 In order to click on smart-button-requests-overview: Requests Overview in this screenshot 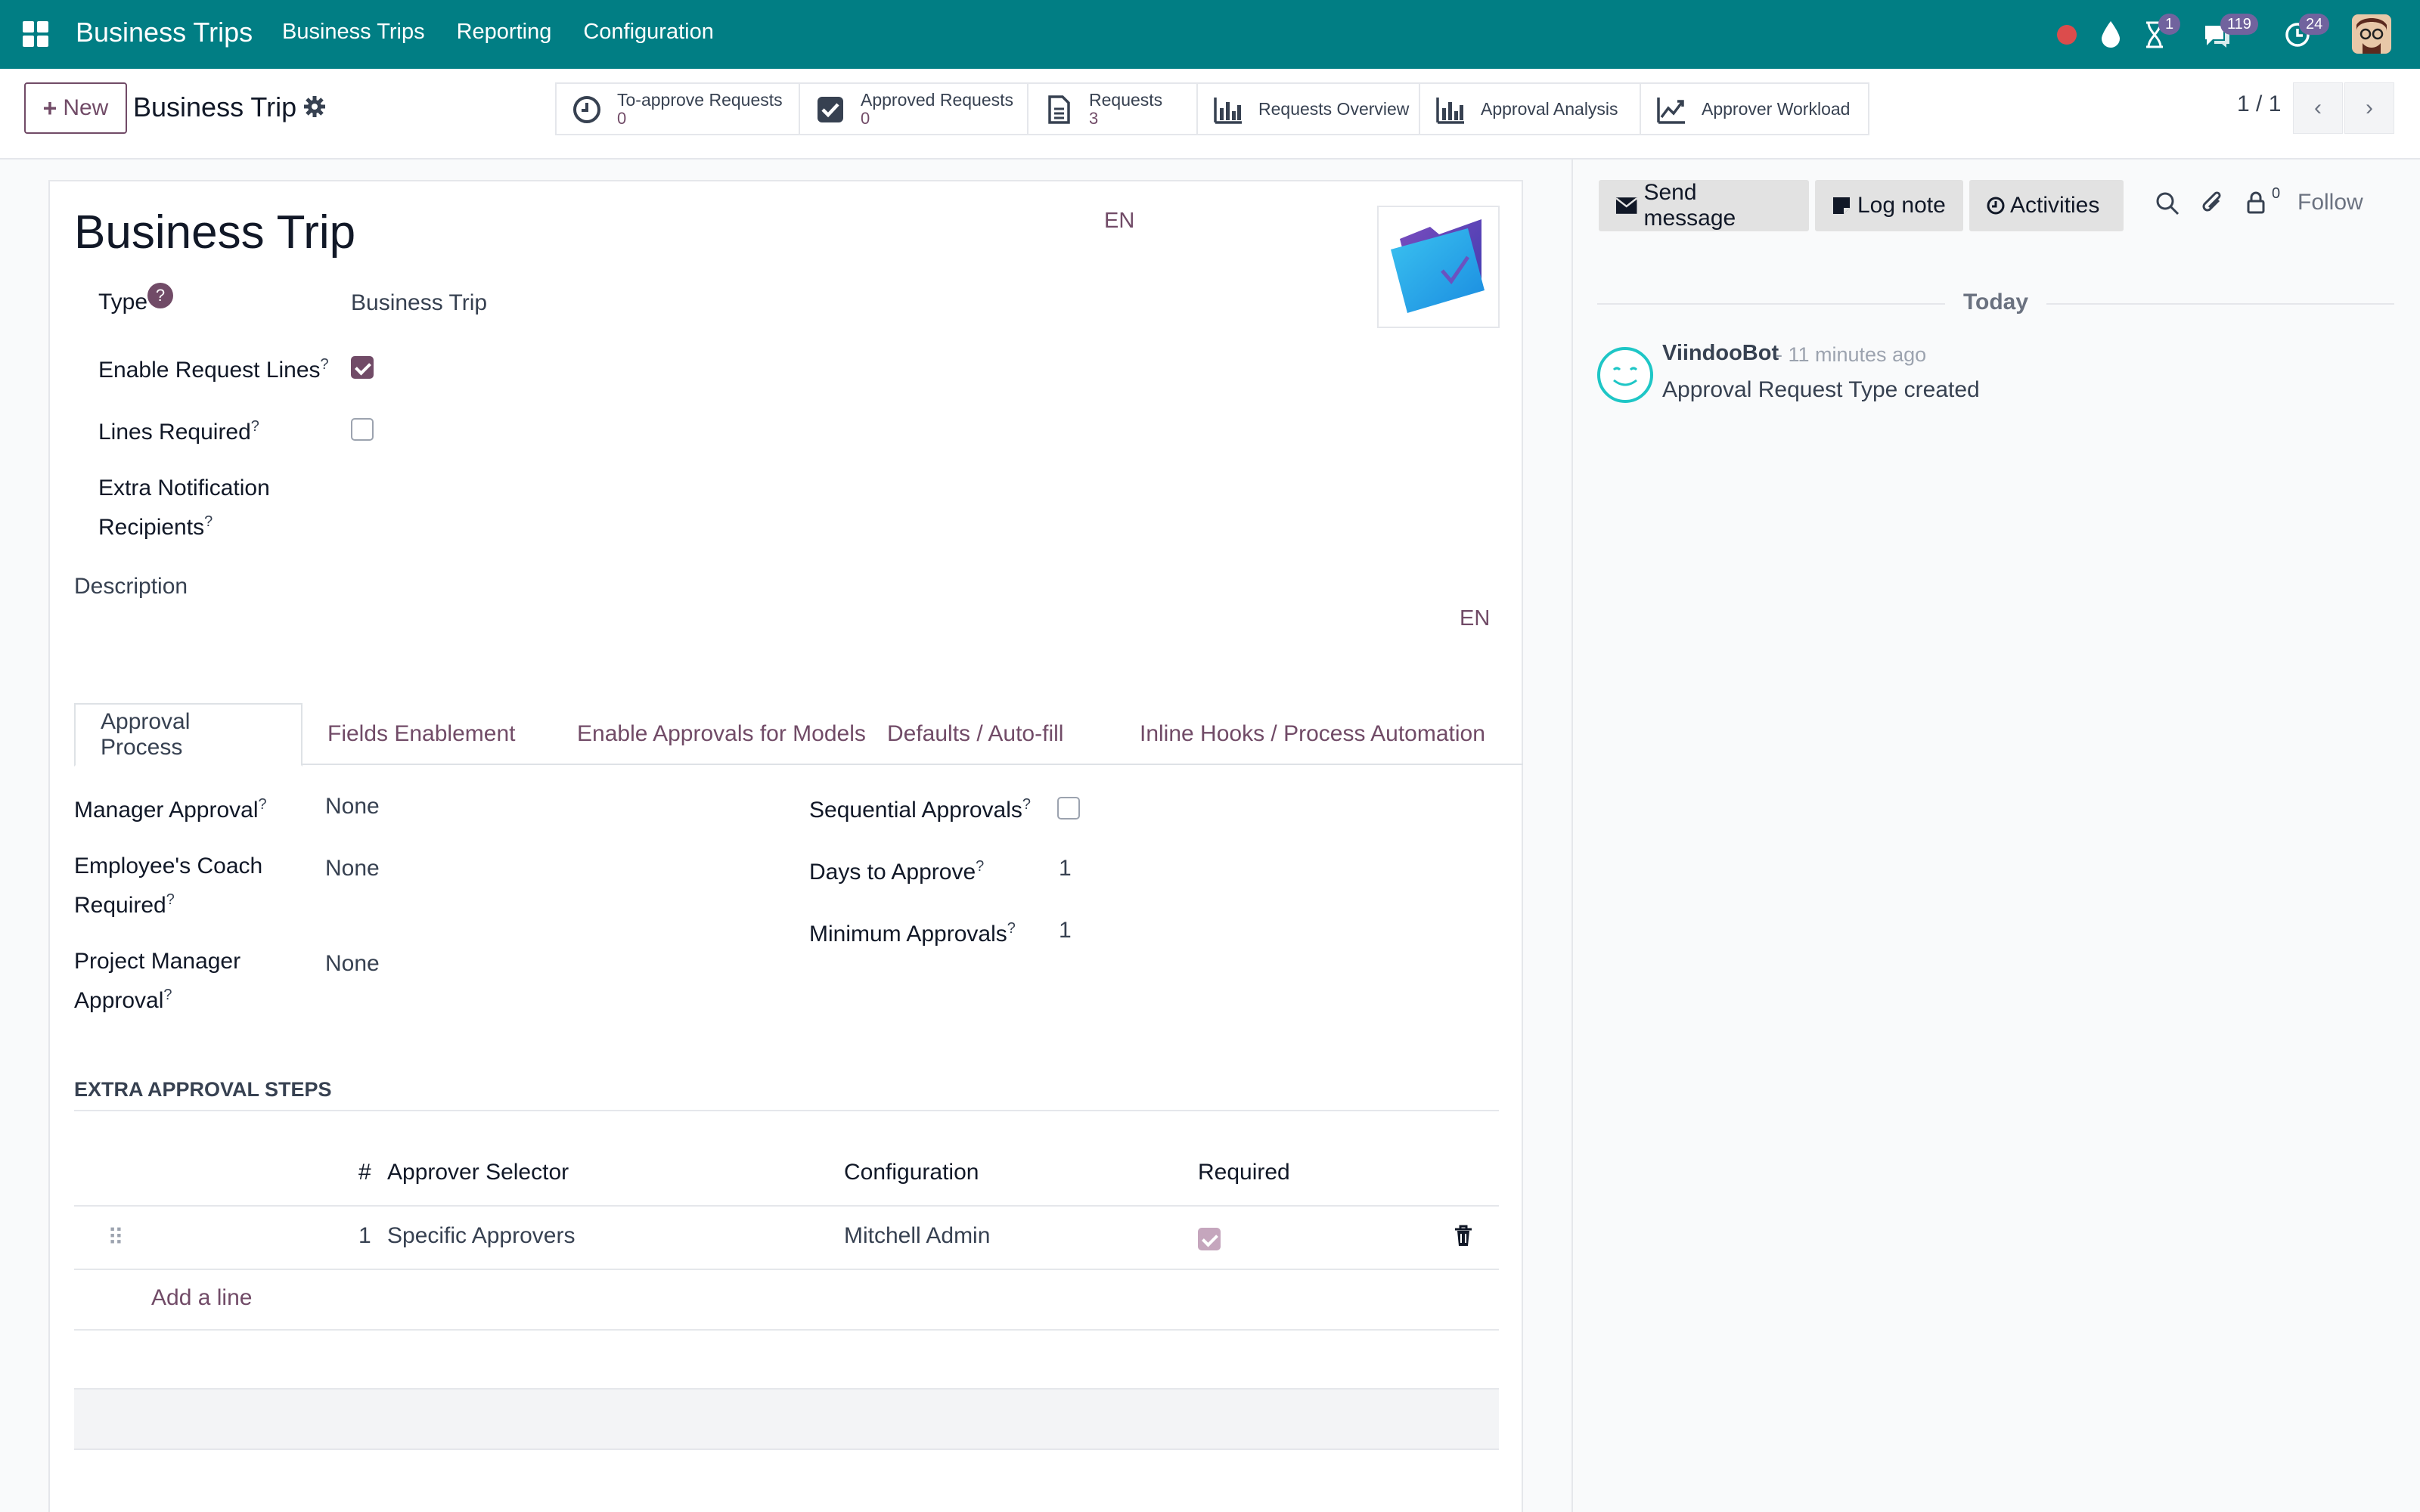, I will do `click(1309, 109)`.